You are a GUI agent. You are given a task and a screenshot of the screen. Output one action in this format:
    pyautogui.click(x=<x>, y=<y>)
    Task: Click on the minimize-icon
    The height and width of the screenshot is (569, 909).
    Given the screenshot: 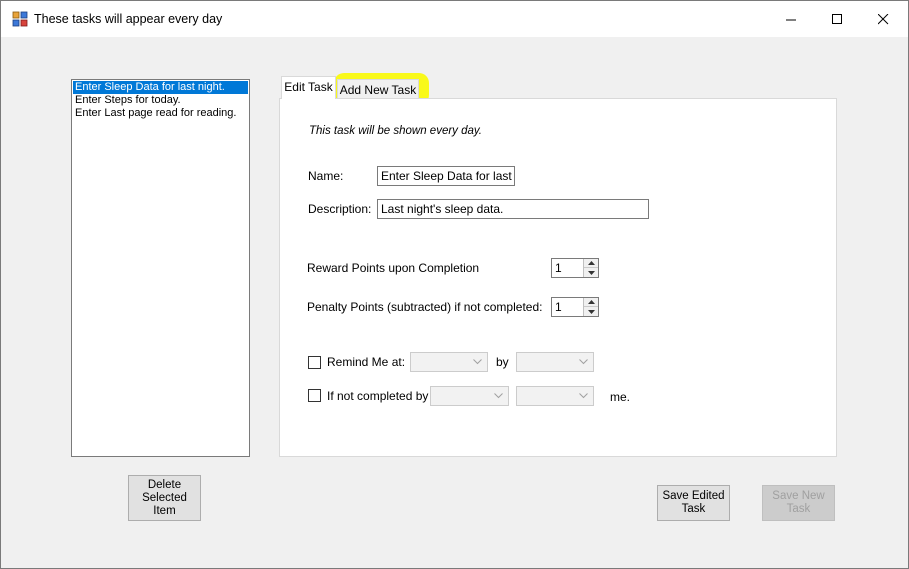 What is the action you would take?
    pyautogui.click(x=790, y=19)
    